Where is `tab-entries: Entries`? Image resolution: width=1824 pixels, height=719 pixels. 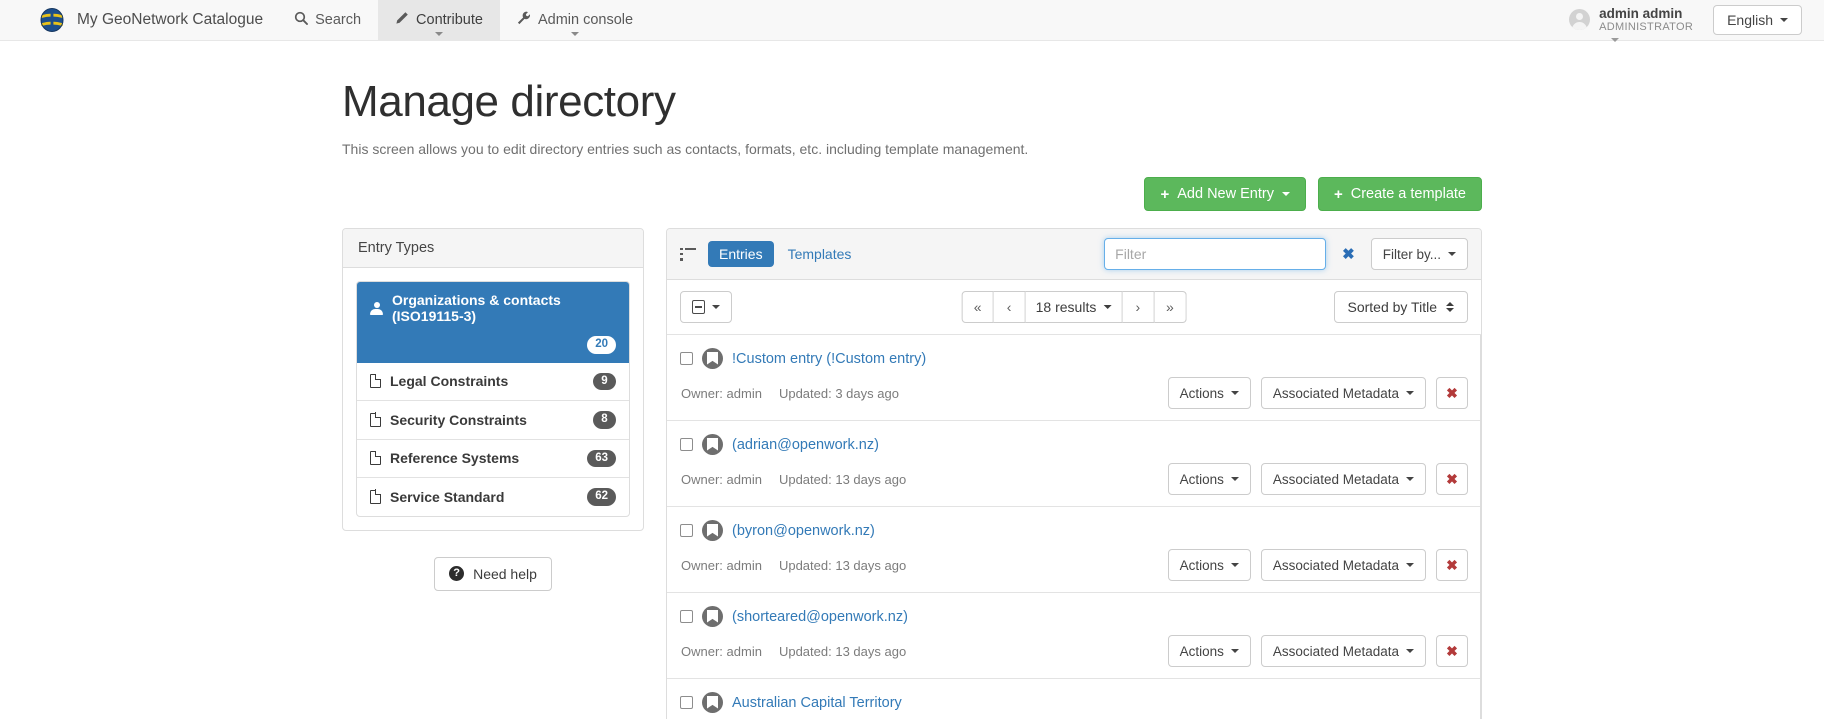
tab-entries: Entries is located at coordinates (741, 254).